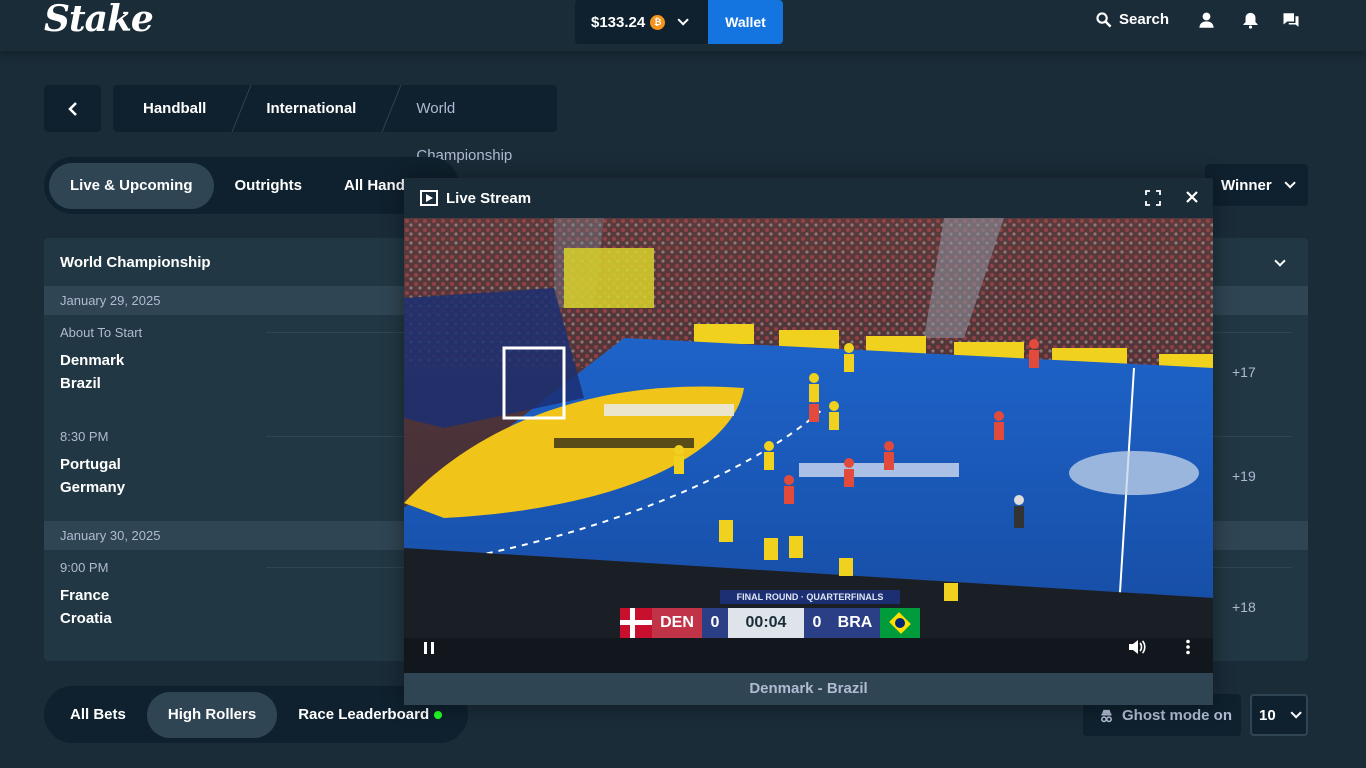 This screenshot has width=1366, height=768. What do you see at coordinates (1206, 20) in the screenshot?
I see `user-icon` at bounding box center [1206, 20].